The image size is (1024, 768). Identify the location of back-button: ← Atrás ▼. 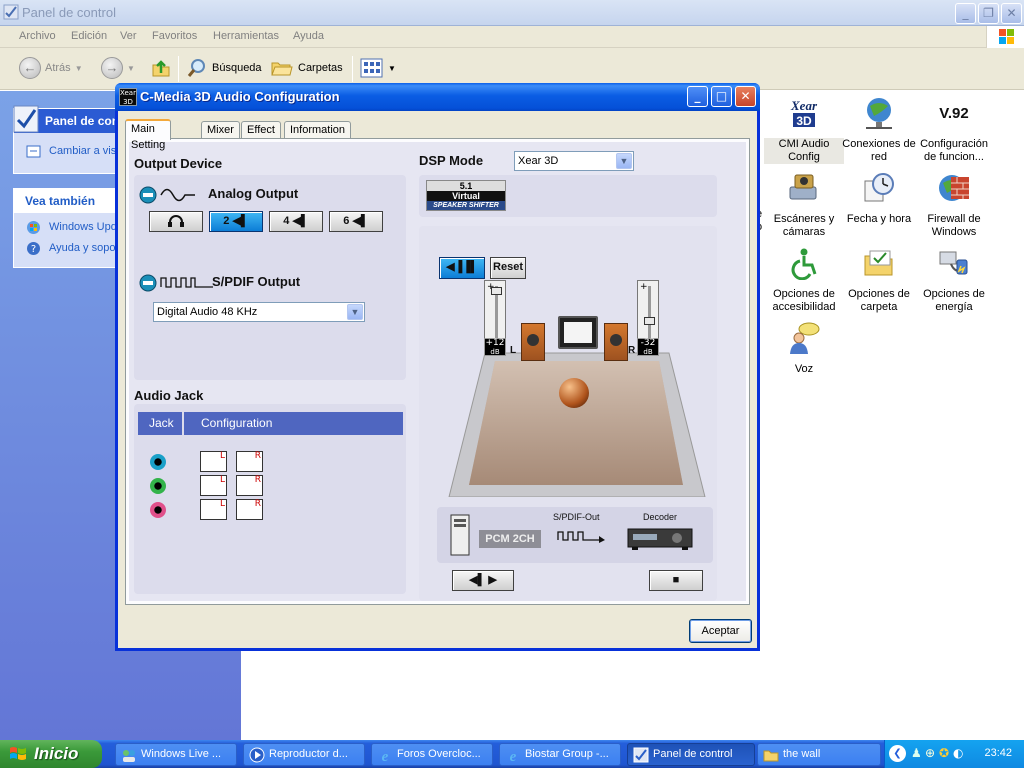
(51, 68).